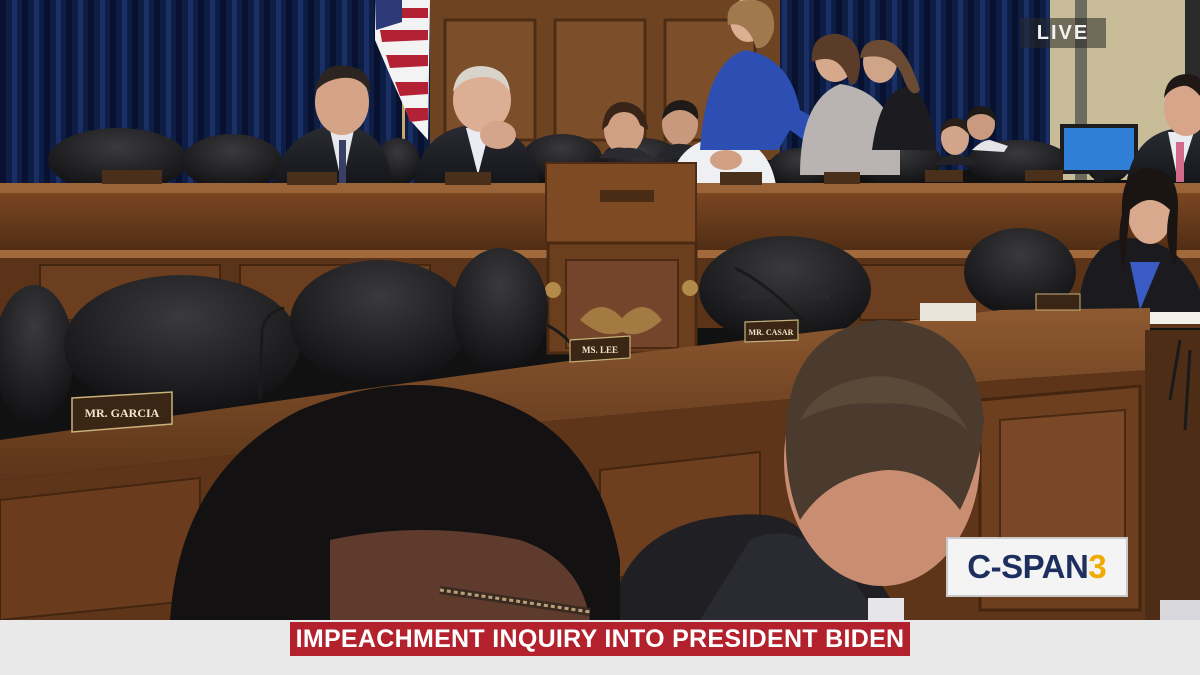  I want to click on right-edge-equipment, so click(1172, 475).